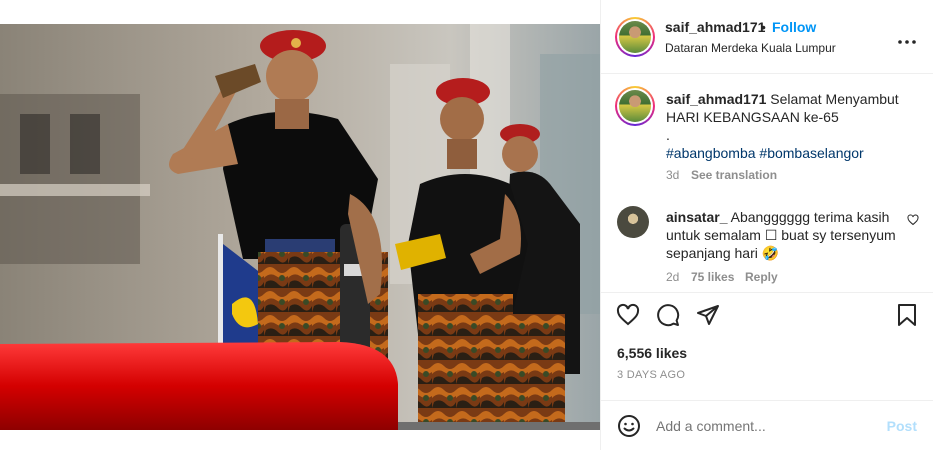 The width and height of the screenshot is (933, 450). Describe the element at coordinates (902, 426) in the screenshot. I see `post-comment-button: Post` at that location.